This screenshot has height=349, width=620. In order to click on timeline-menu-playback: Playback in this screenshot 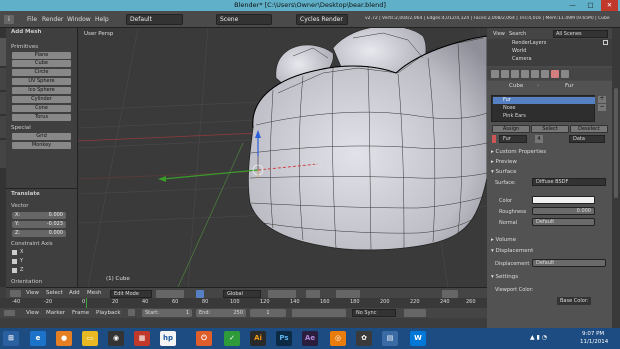, I will do `click(108, 313)`.